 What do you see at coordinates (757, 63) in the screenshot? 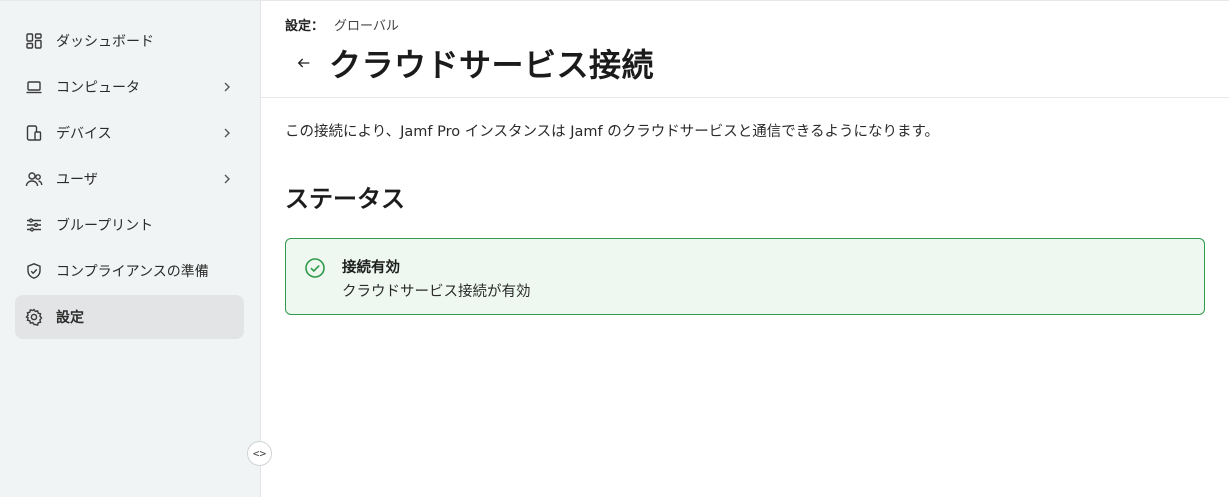
I see `title-row: クラウドサービス接続` at bounding box center [757, 63].